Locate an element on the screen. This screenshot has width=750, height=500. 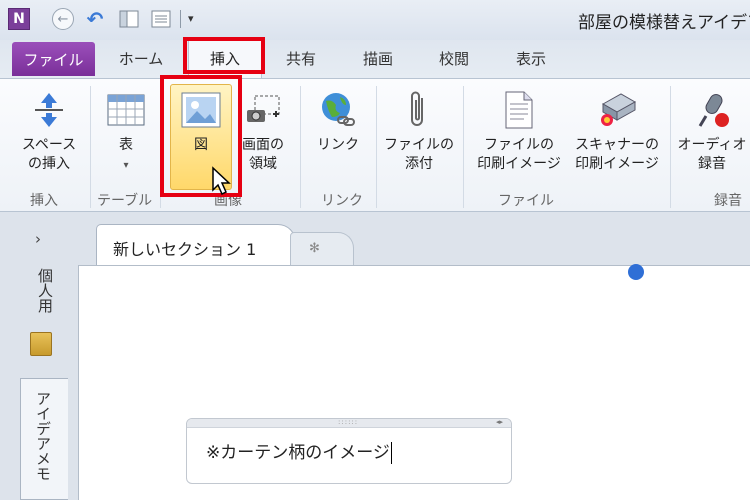
note-text-content: ※カーテン柄のイメージ is located at coordinates (298, 453).